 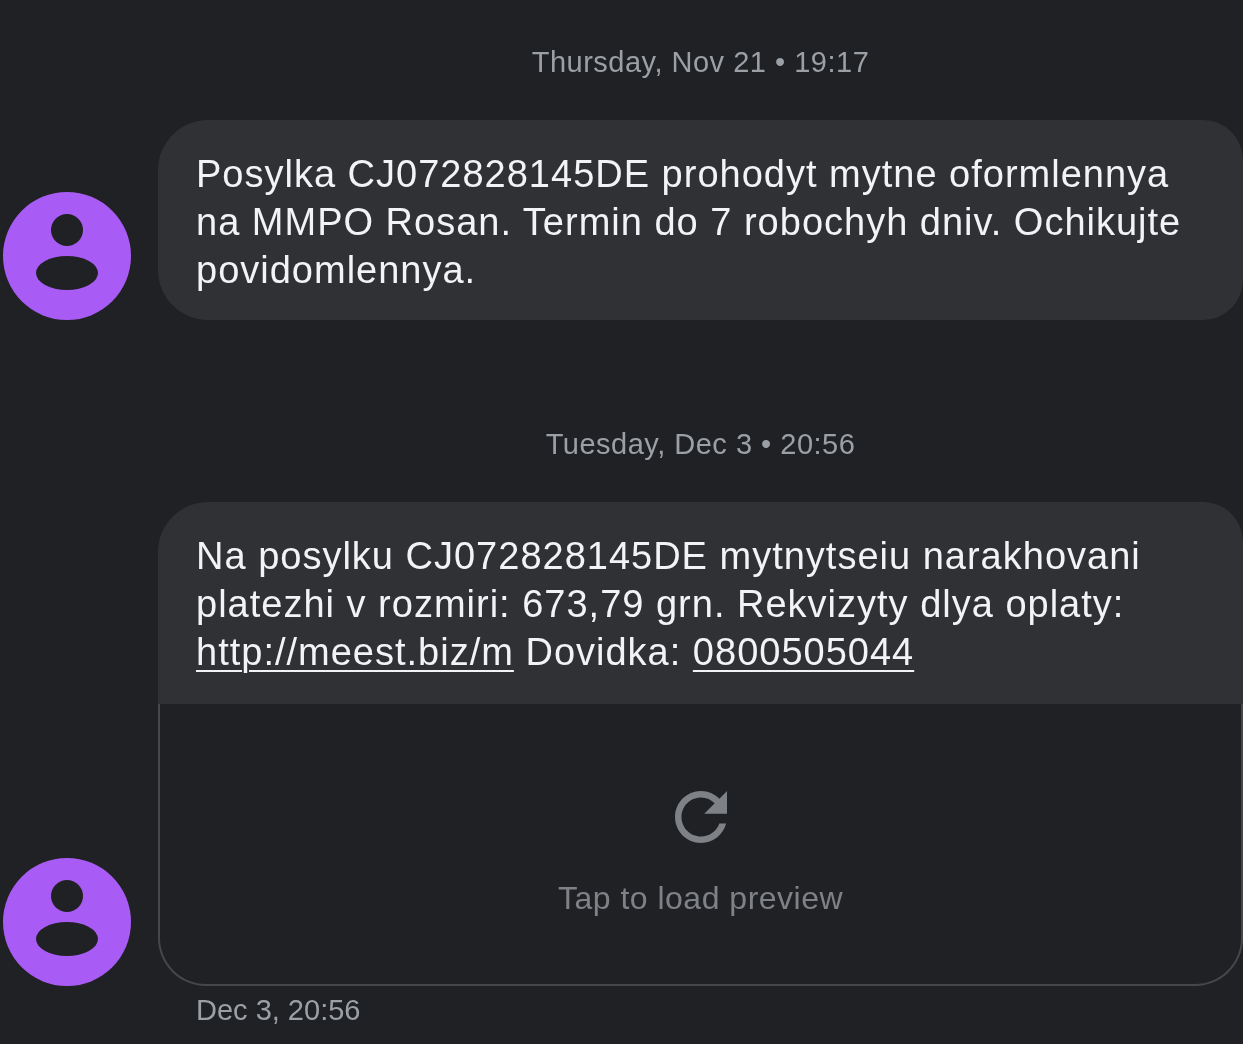 I want to click on refresh-icon, so click(x=700, y=817).